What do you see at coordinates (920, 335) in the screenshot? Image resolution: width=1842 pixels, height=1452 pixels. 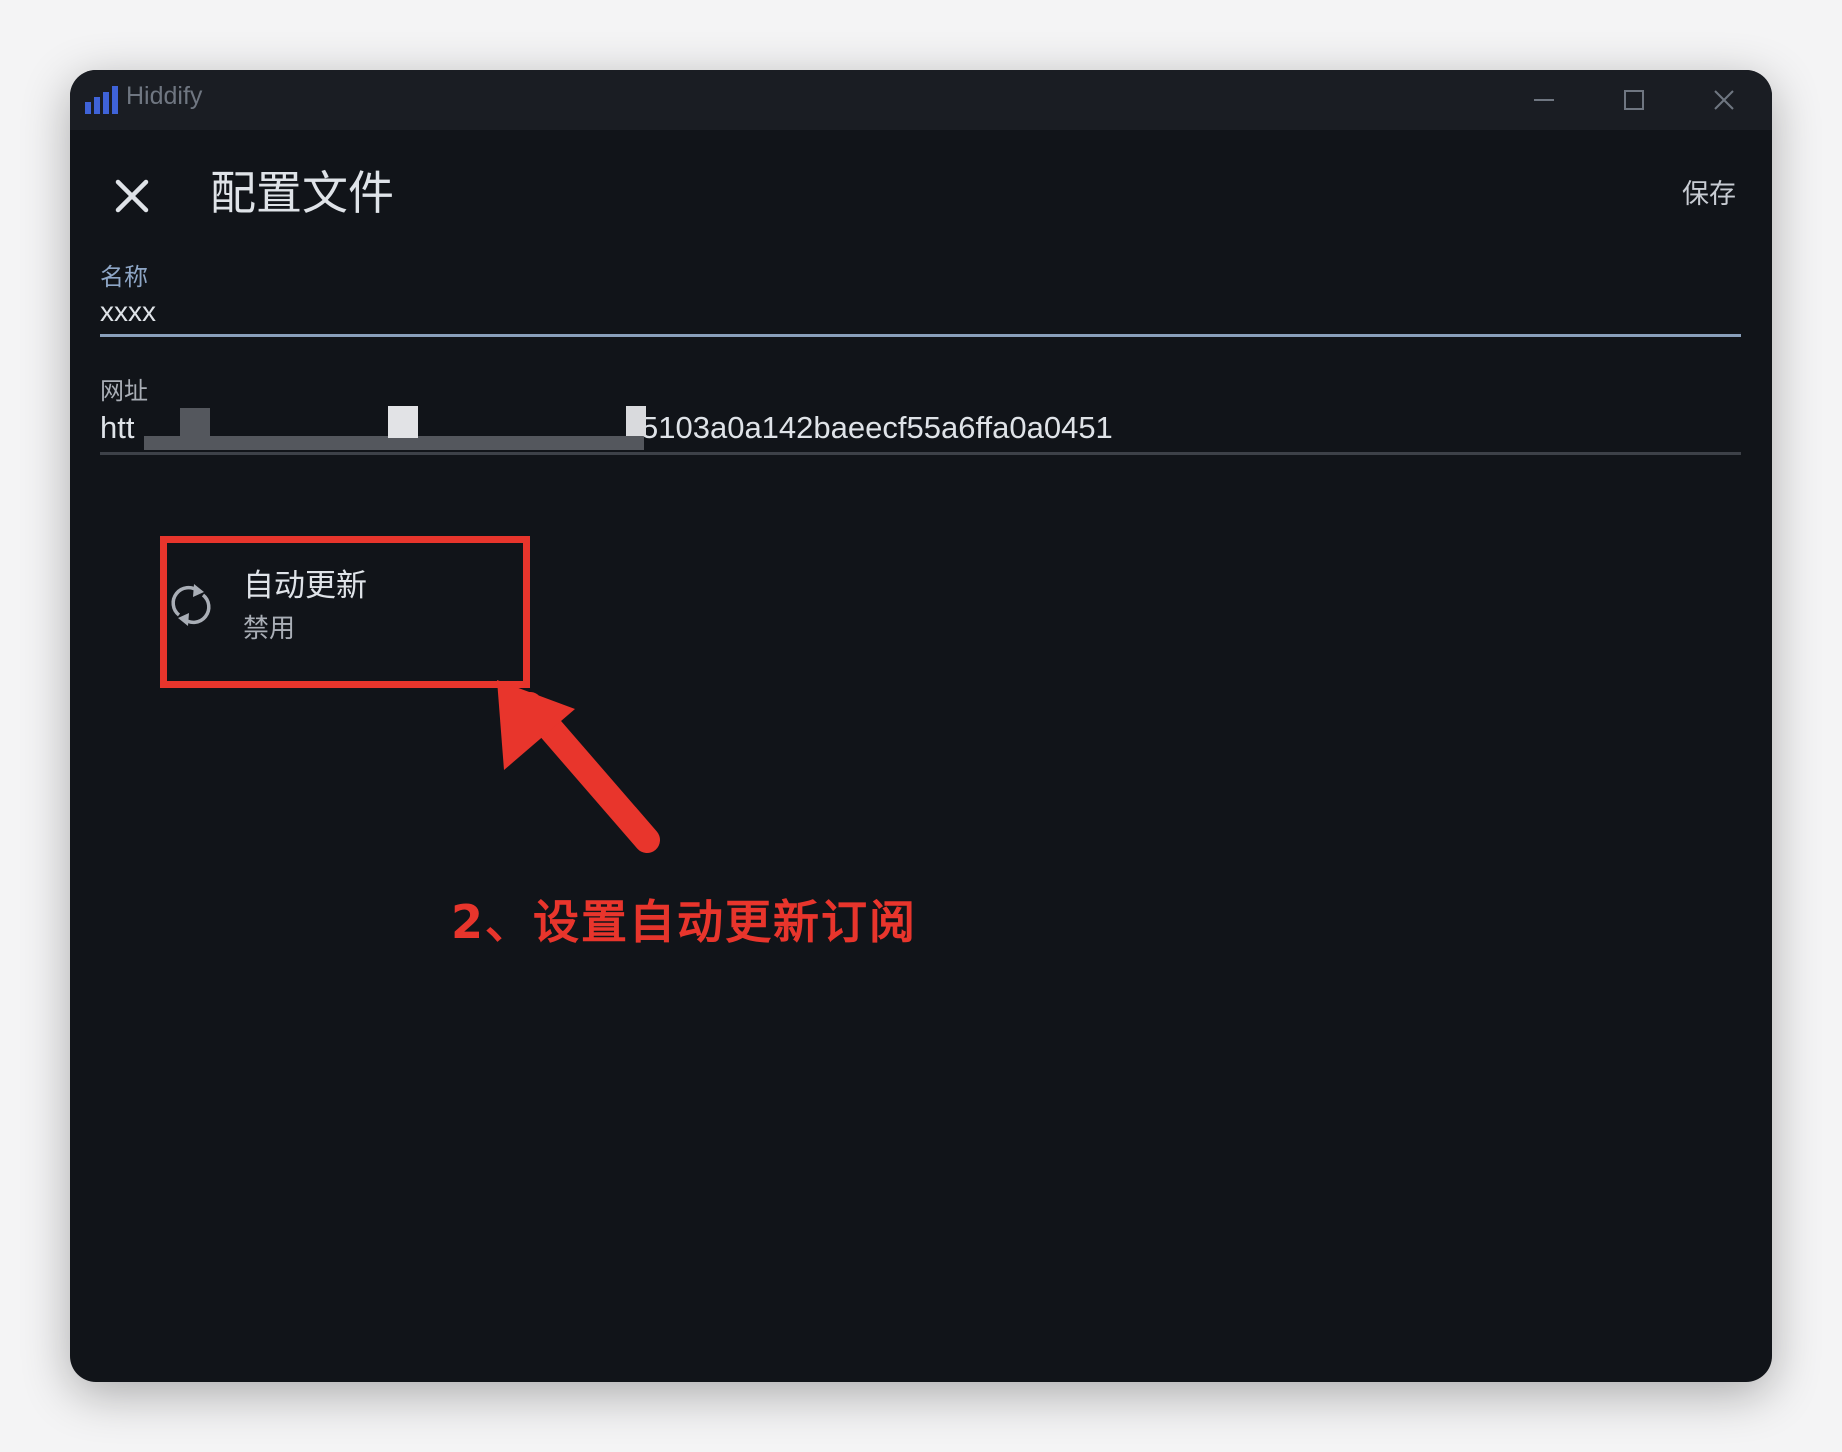 I see `name-field-underline` at bounding box center [920, 335].